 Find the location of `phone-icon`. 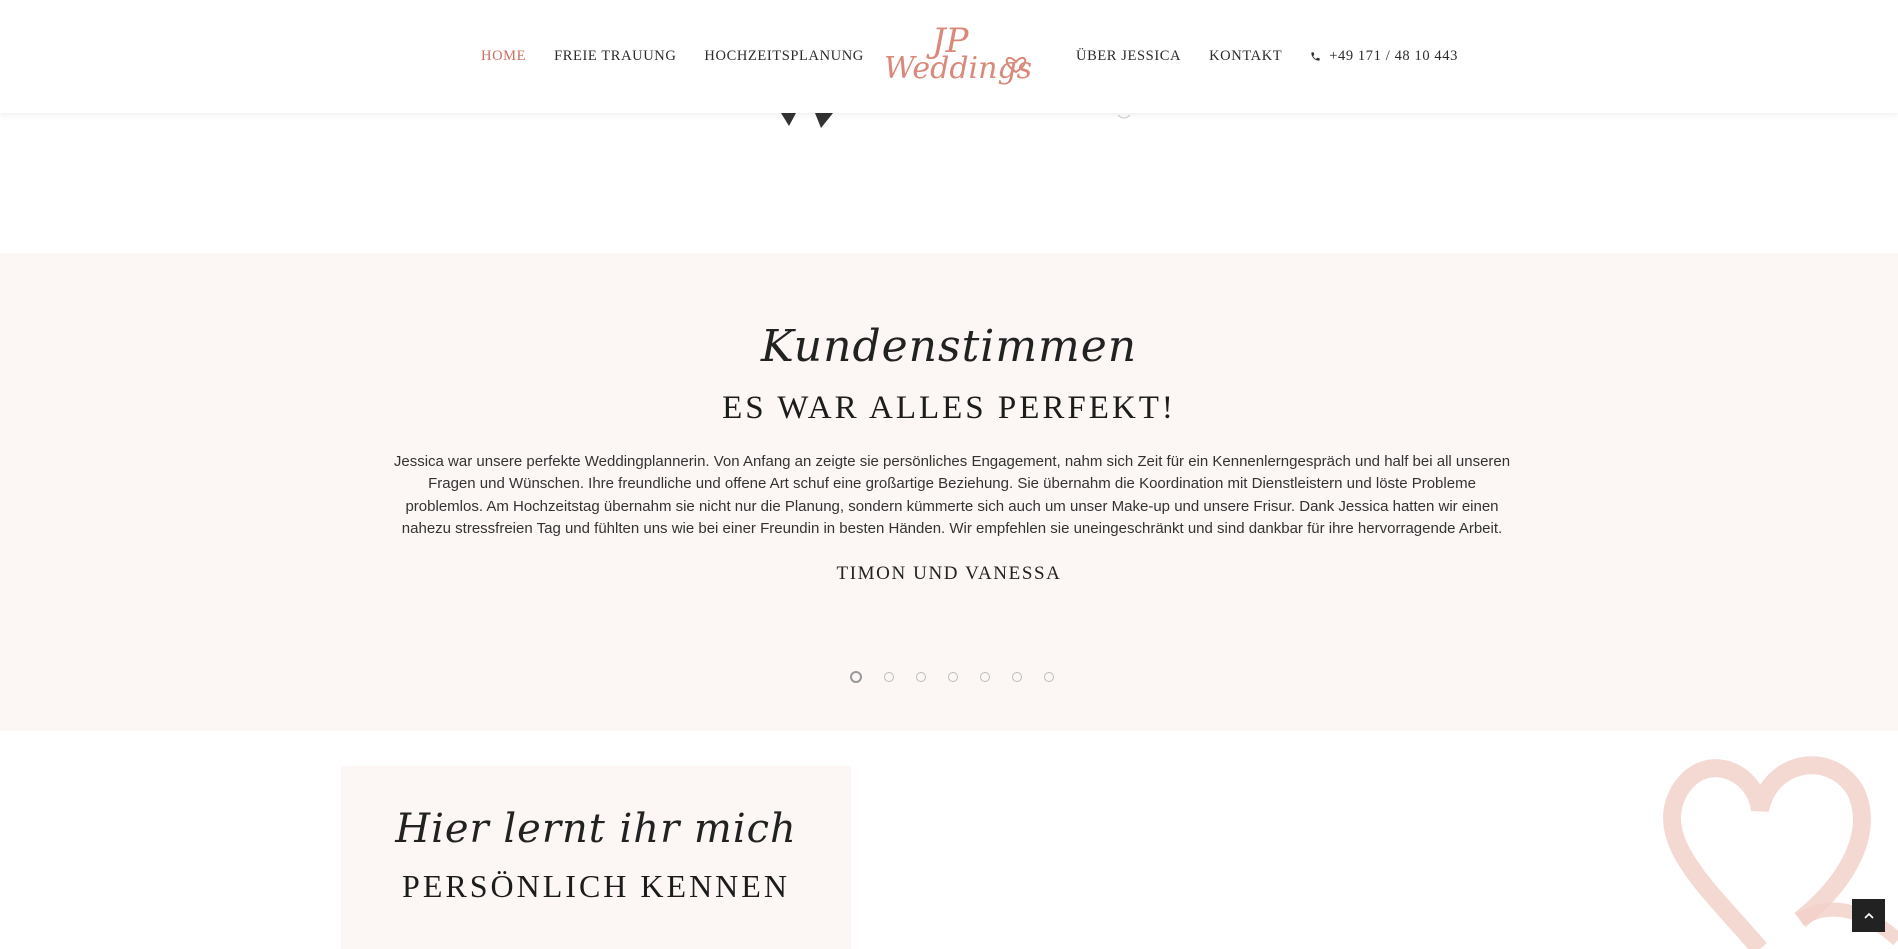

phone-icon is located at coordinates (1315, 56).